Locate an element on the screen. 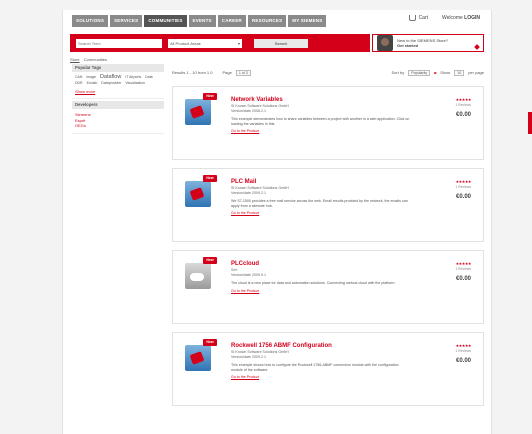 The height and width of the screenshot is (434, 532). search-button: Search is located at coordinates (281, 43).